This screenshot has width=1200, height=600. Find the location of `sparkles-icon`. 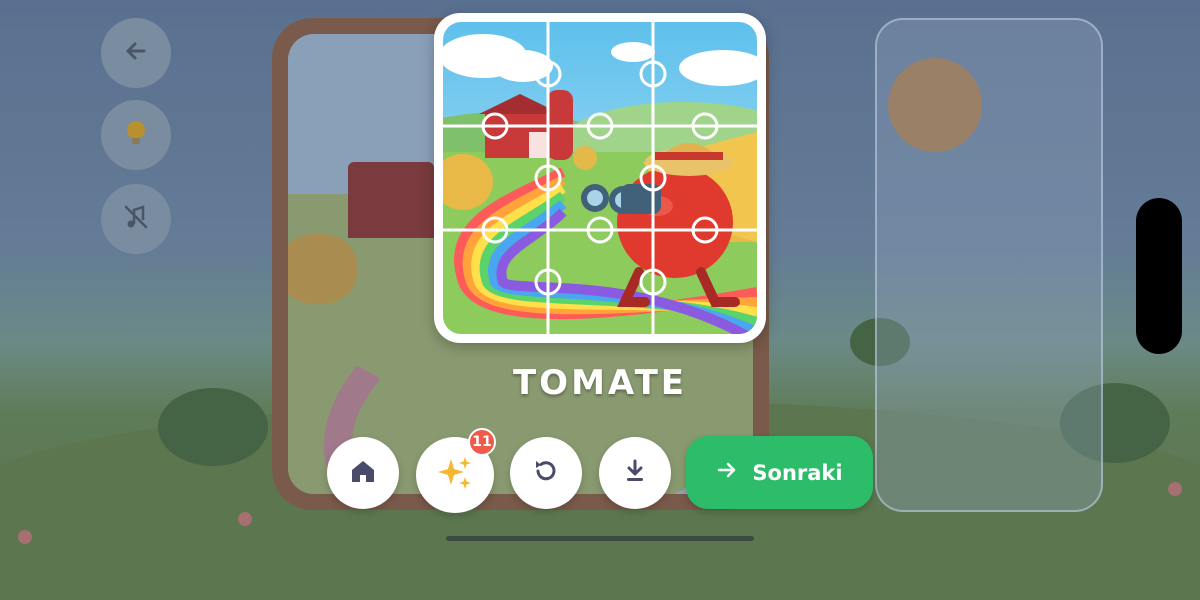

sparkles-icon is located at coordinates (455, 475).